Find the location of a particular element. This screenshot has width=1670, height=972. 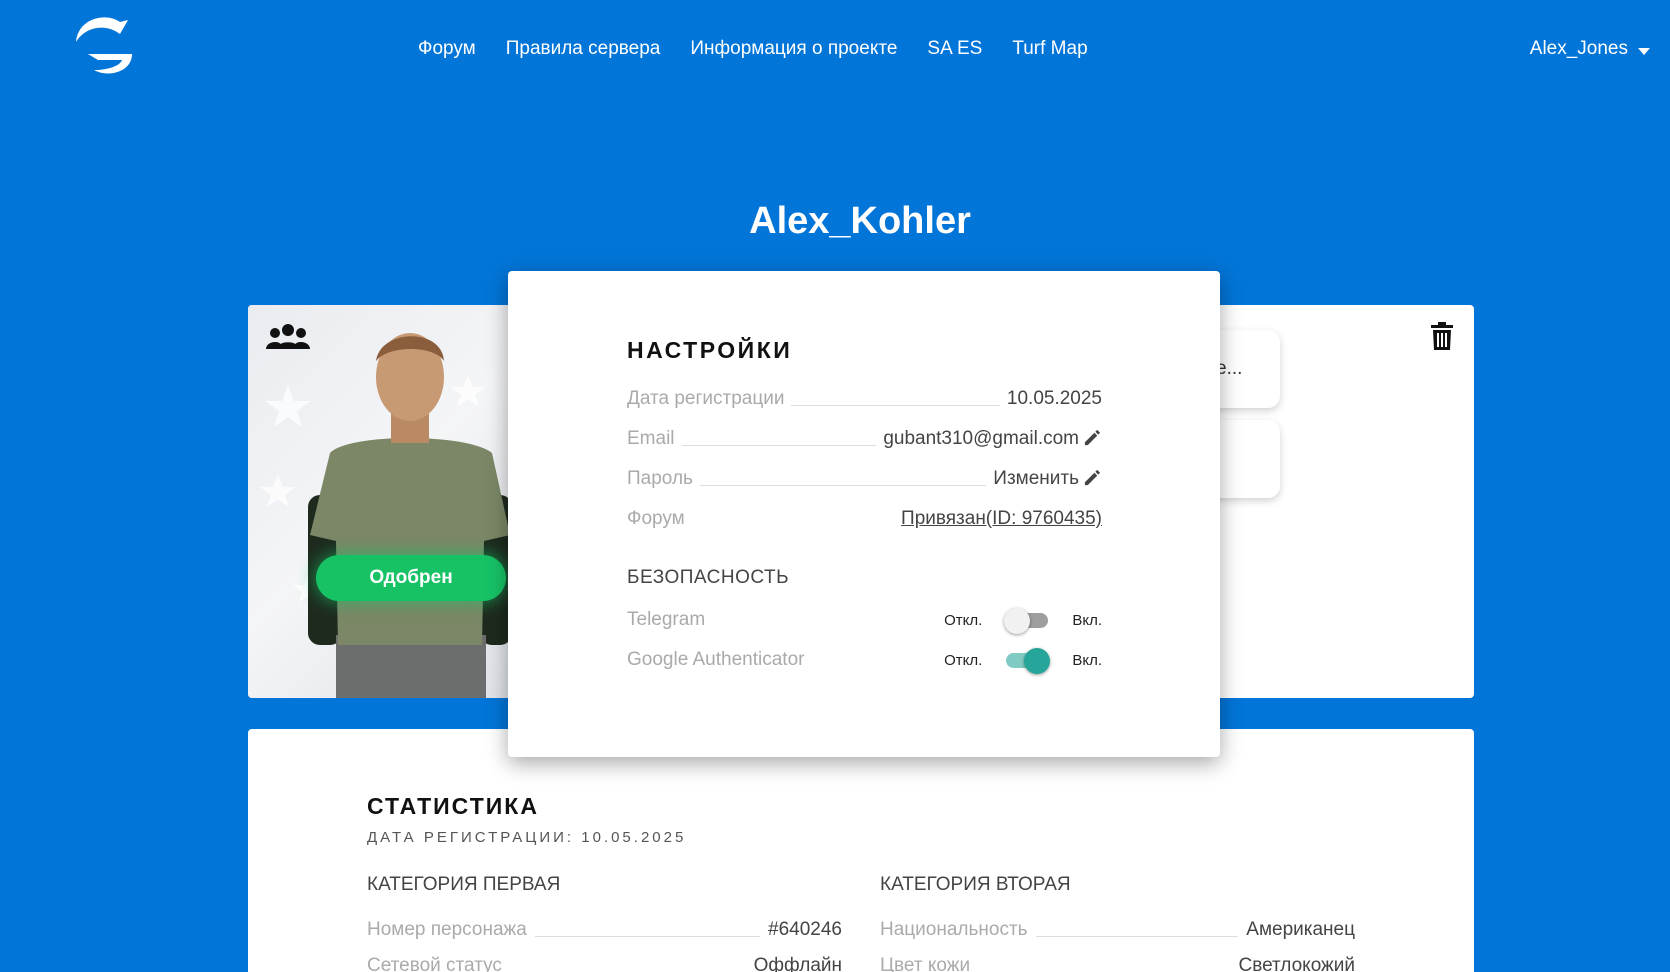

registration-date-label: Дата регистрации is located at coordinates (706, 398).